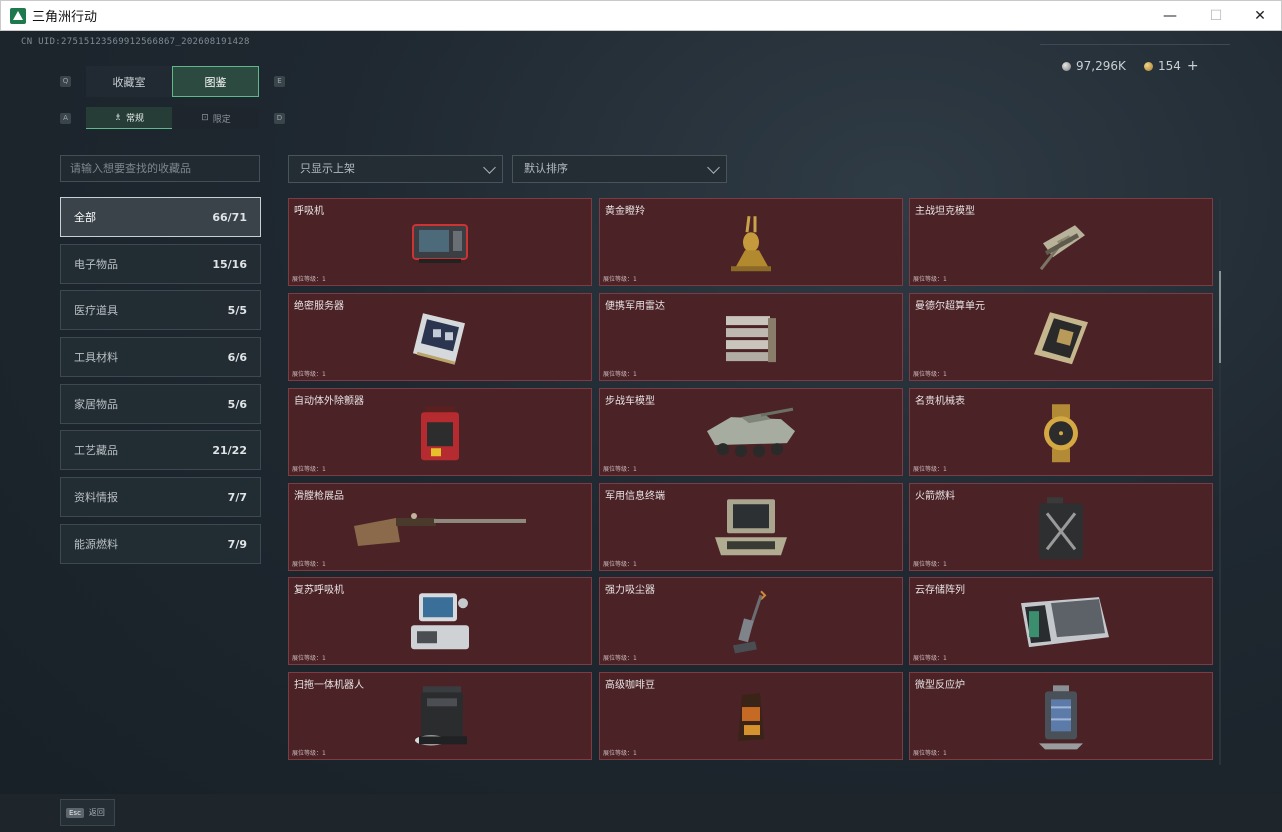 The width and height of the screenshot is (1282, 832). Describe the element at coordinates (96, 404) in the screenshot. I see `category-label: 家居物品` at that location.